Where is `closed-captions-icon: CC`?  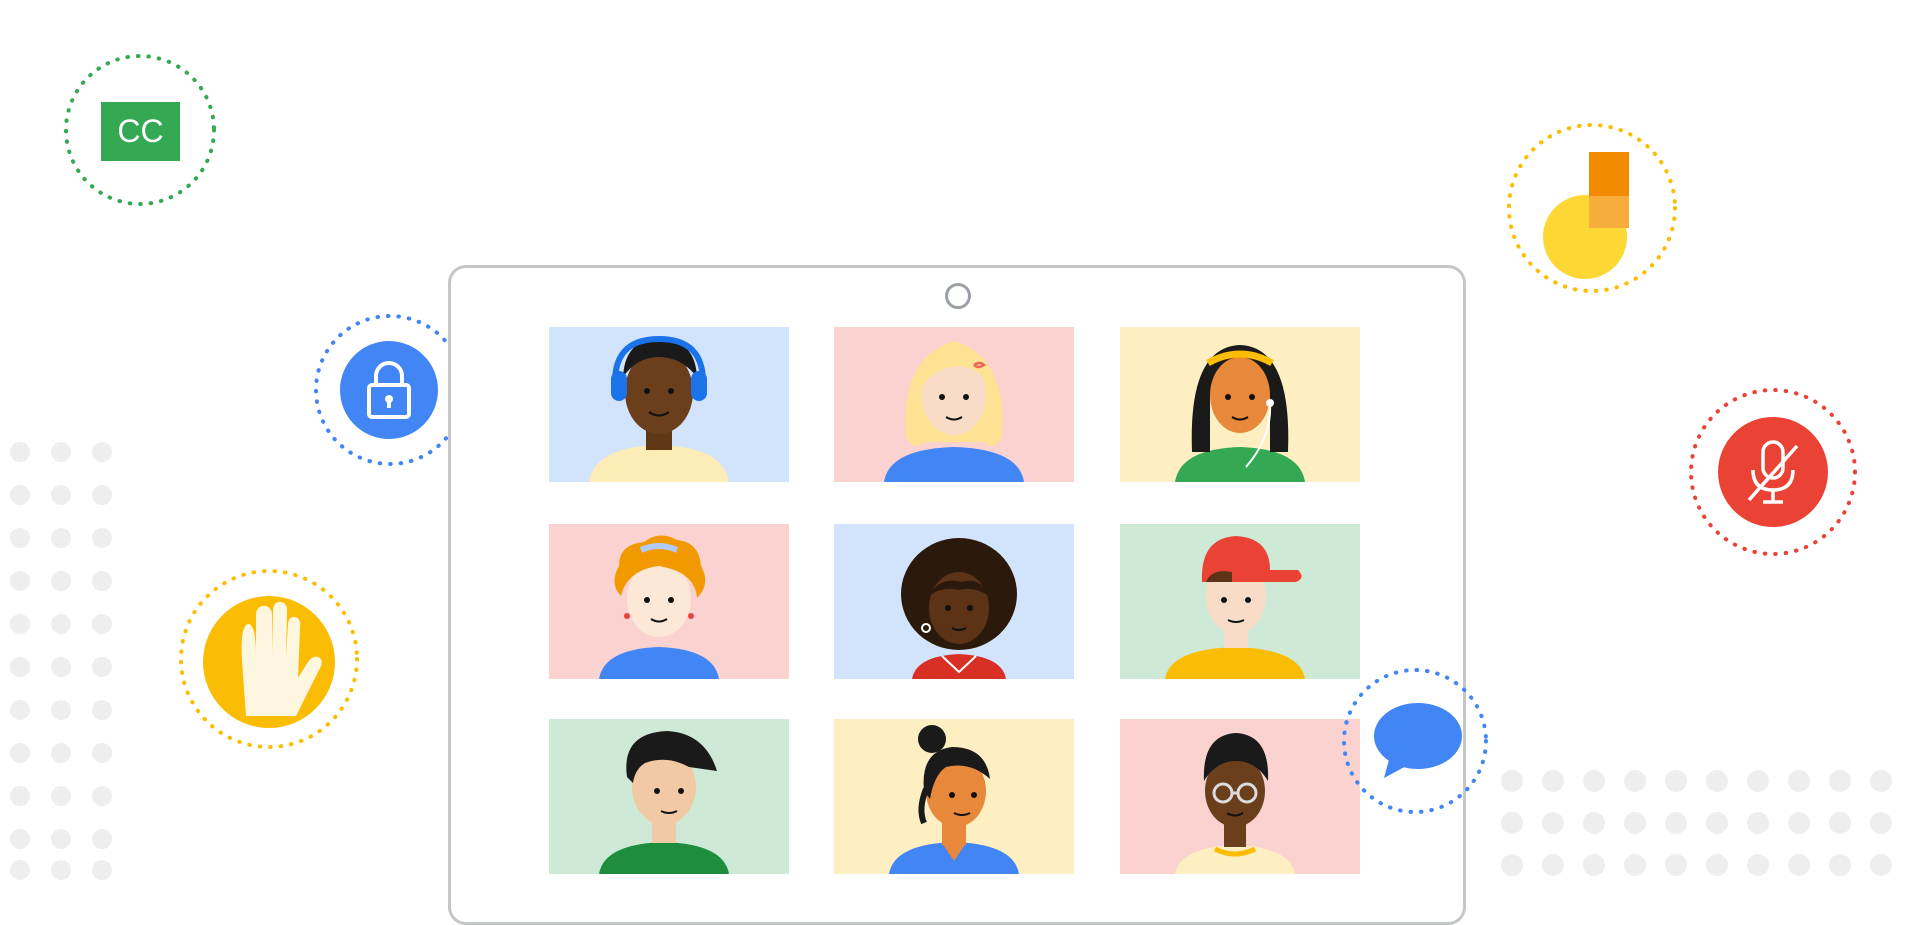
closed-captions-icon: CC is located at coordinates (140, 131).